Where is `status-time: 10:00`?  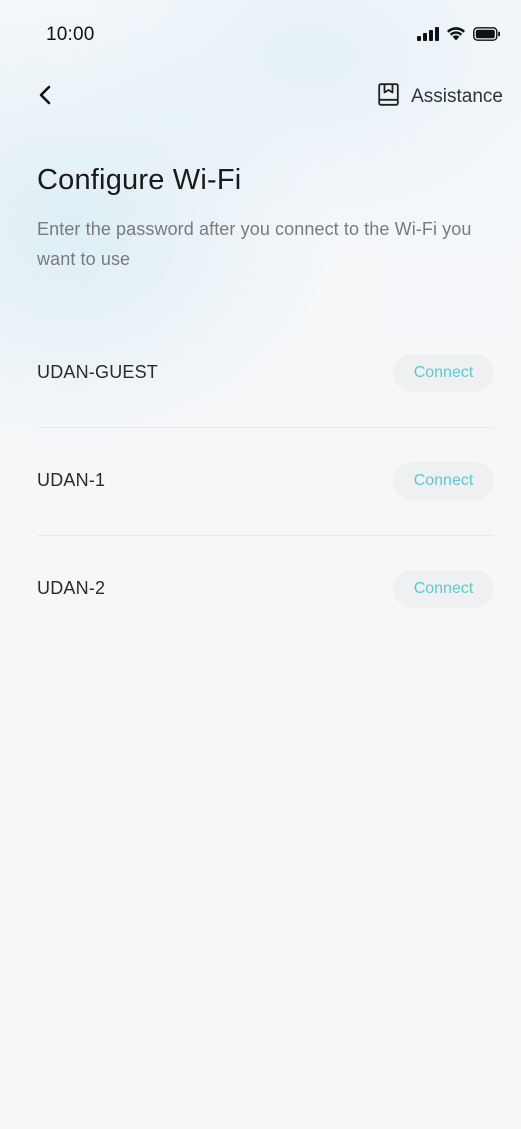
status-time: 10:00 is located at coordinates (70, 34).